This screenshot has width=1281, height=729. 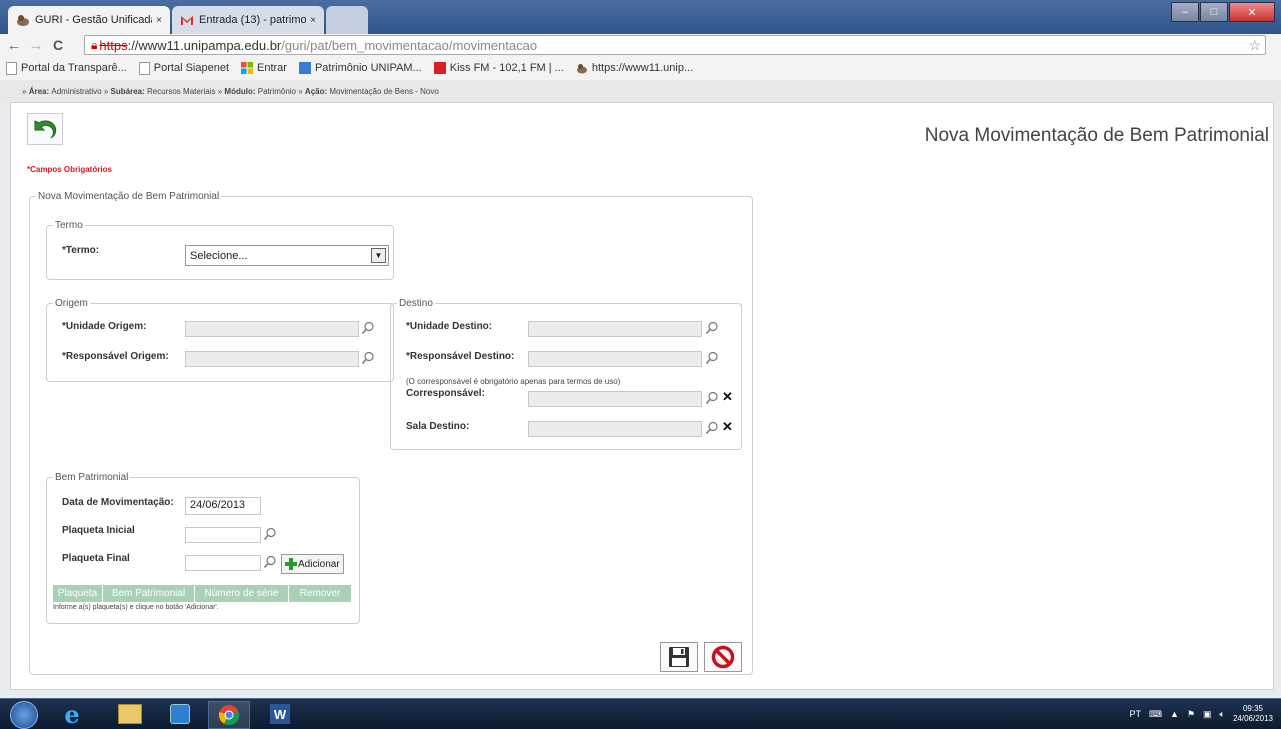 What do you see at coordinates (1252, 12) in the screenshot?
I see `window-close-icon: ✕` at bounding box center [1252, 12].